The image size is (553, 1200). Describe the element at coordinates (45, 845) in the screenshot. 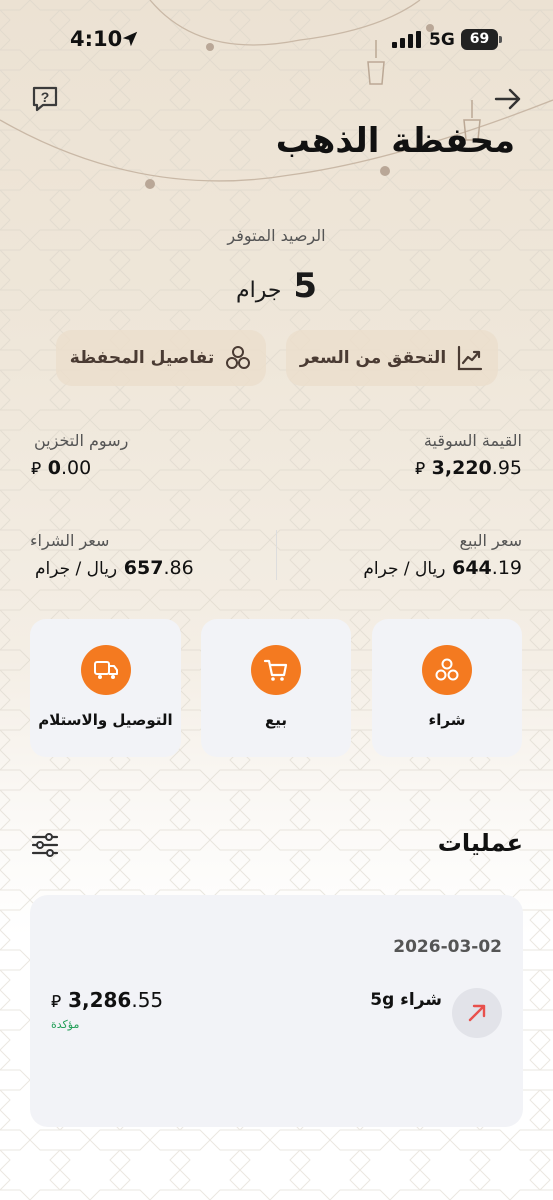

I see `filter-sliders-icon` at that location.